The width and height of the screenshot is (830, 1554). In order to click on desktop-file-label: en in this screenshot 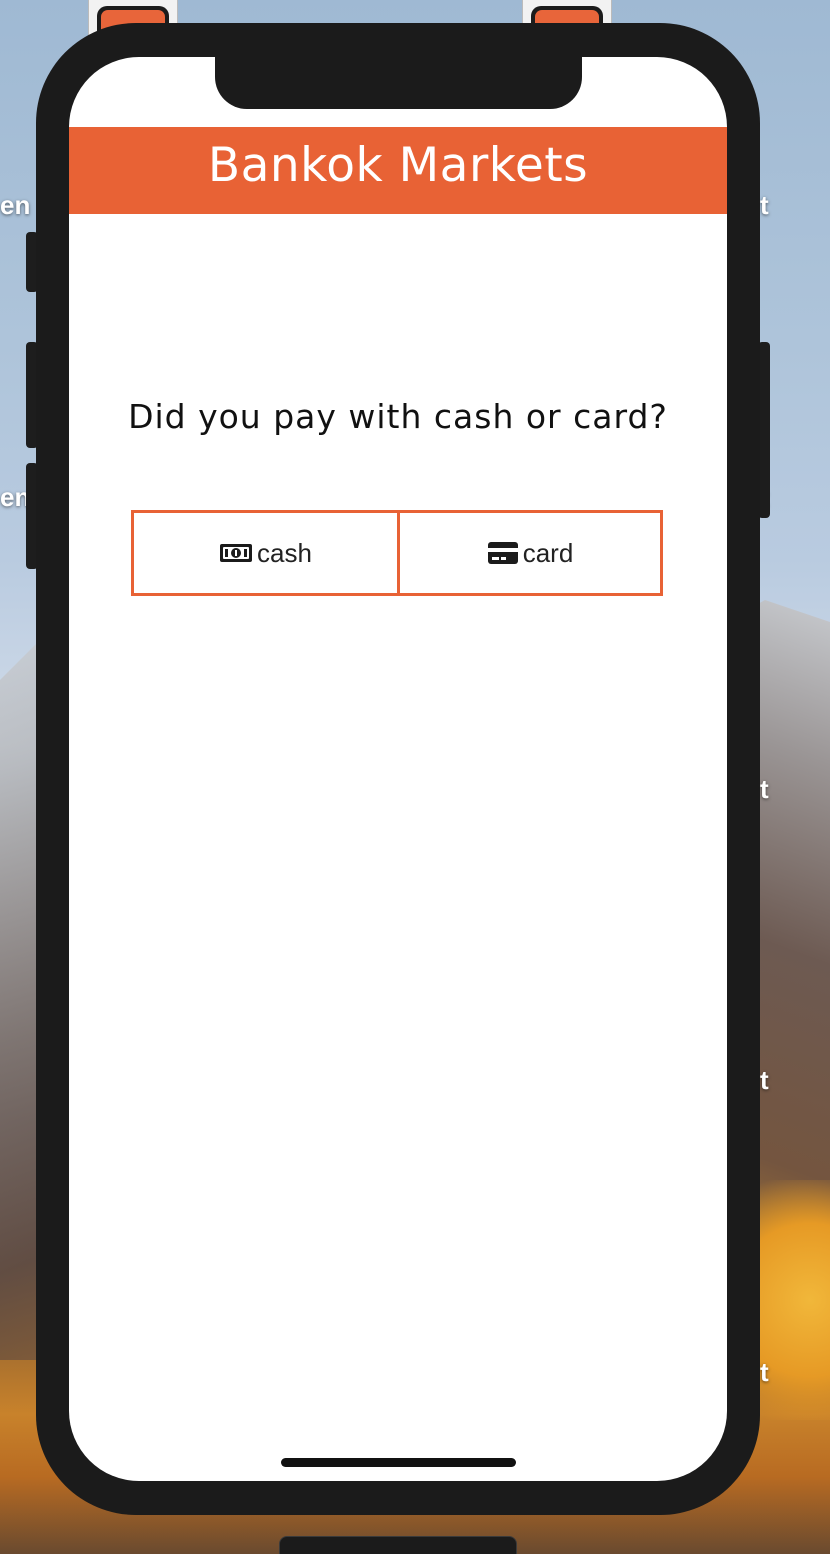, I will do `click(15, 205)`.